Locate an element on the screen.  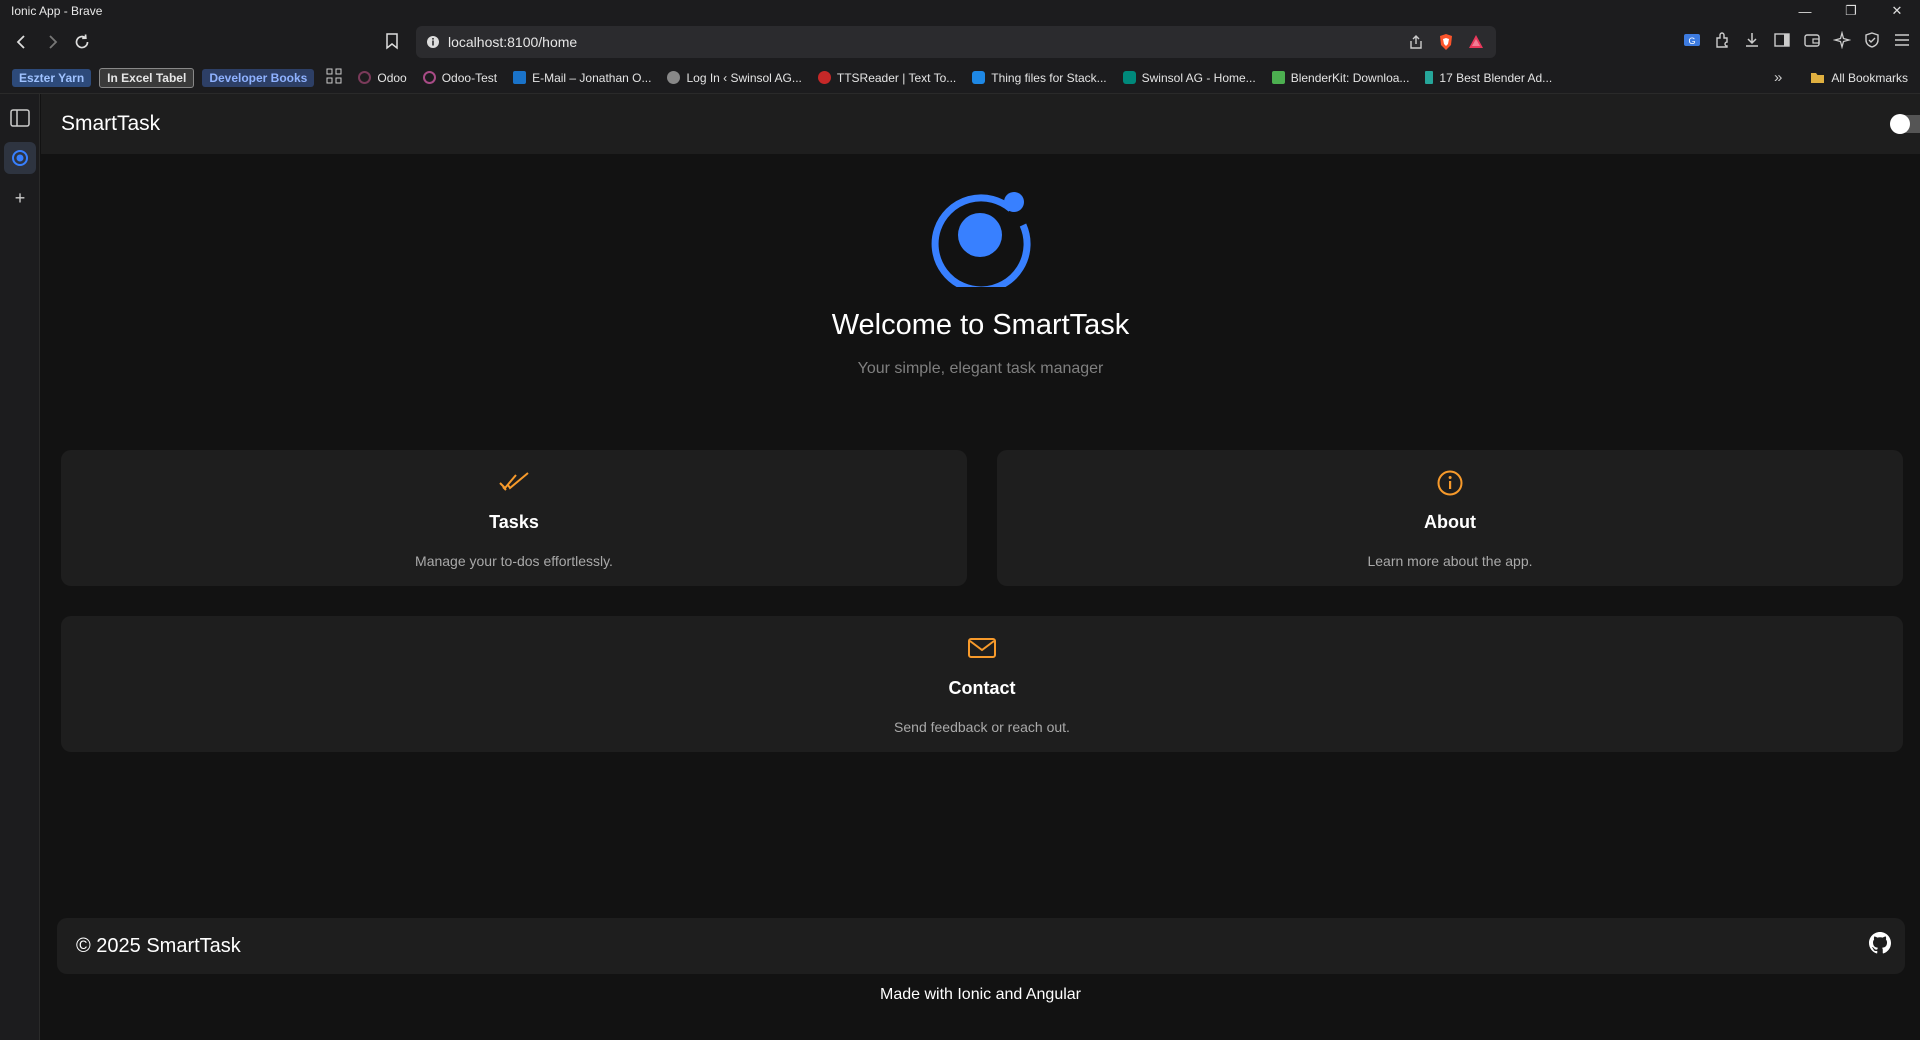
forward-button is located at coordinates (52, 42).